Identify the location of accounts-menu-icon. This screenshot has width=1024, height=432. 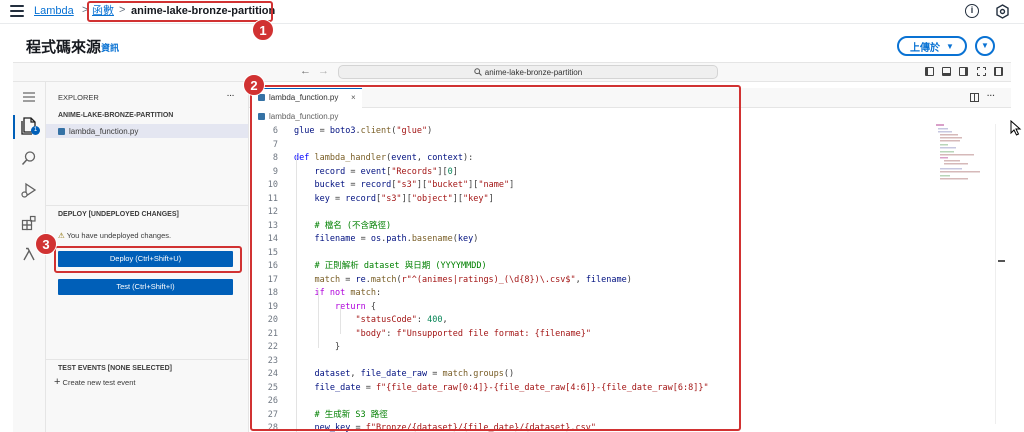
(30, 98).